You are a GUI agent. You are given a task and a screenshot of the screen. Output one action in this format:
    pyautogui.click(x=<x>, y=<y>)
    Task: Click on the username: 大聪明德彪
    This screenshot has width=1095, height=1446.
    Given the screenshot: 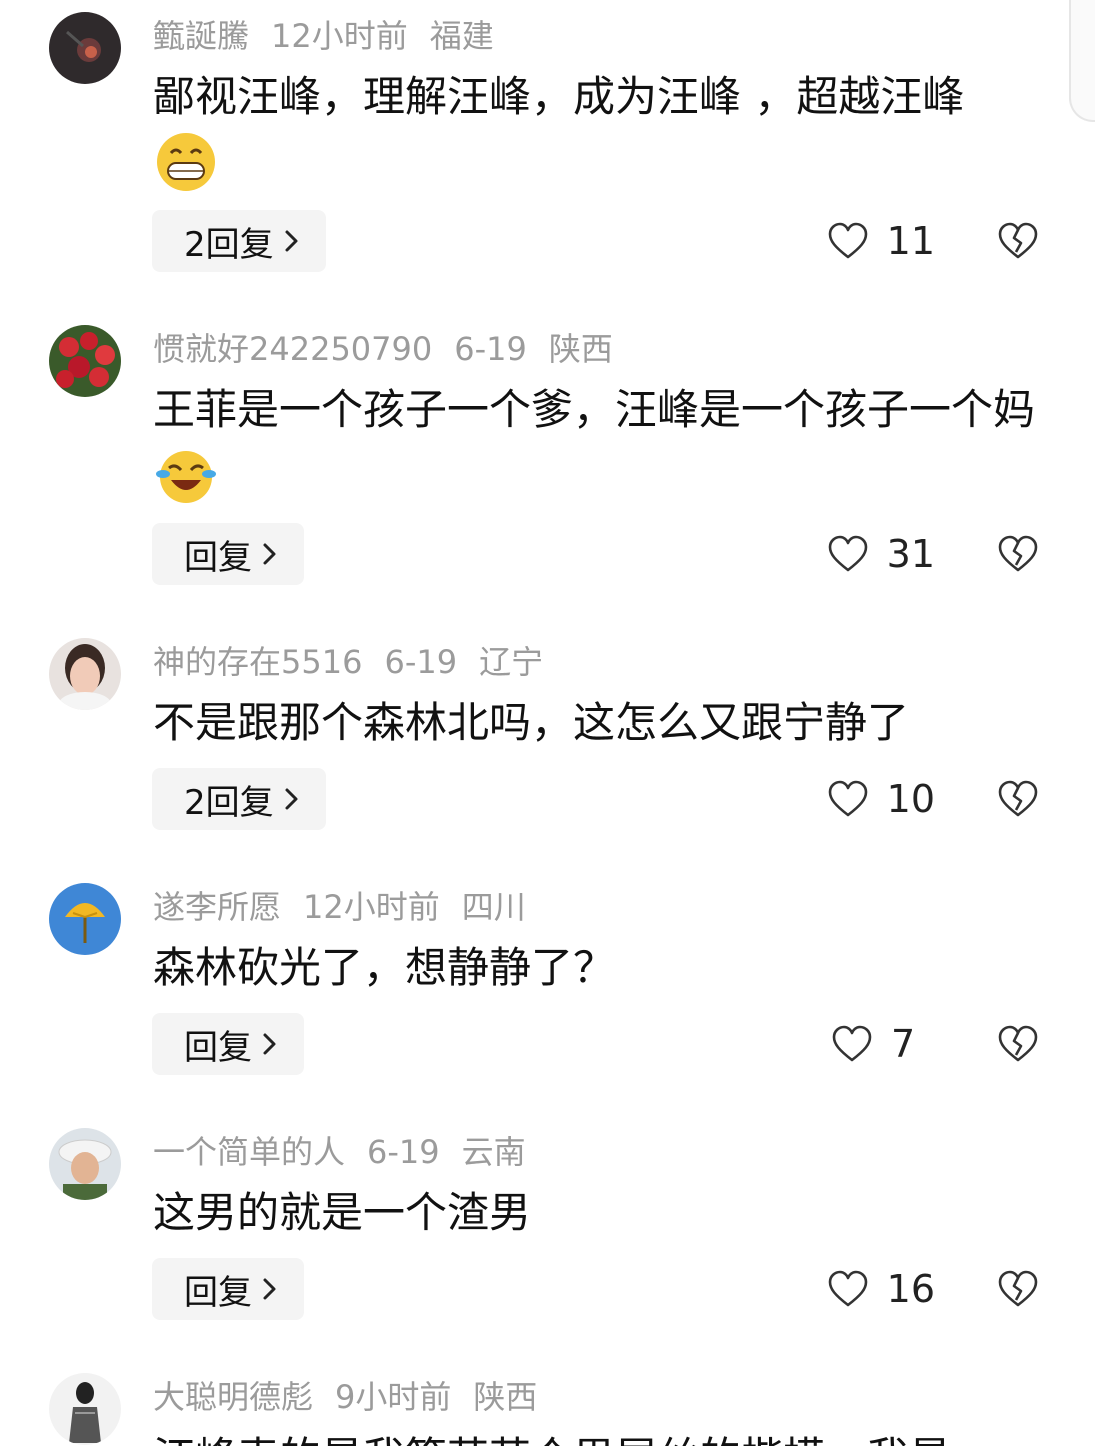 What is the action you would take?
    pyautogui.click(x=233, y=1397)
    